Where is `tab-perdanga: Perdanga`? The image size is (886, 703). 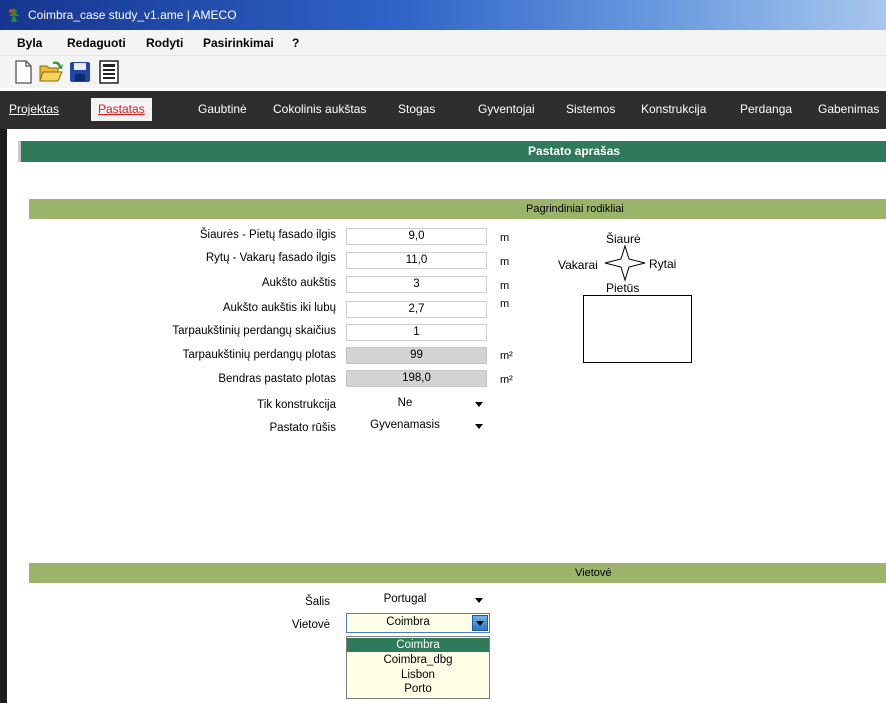 tab-perdanga: Perdanga is located at coordinates (766, 109).